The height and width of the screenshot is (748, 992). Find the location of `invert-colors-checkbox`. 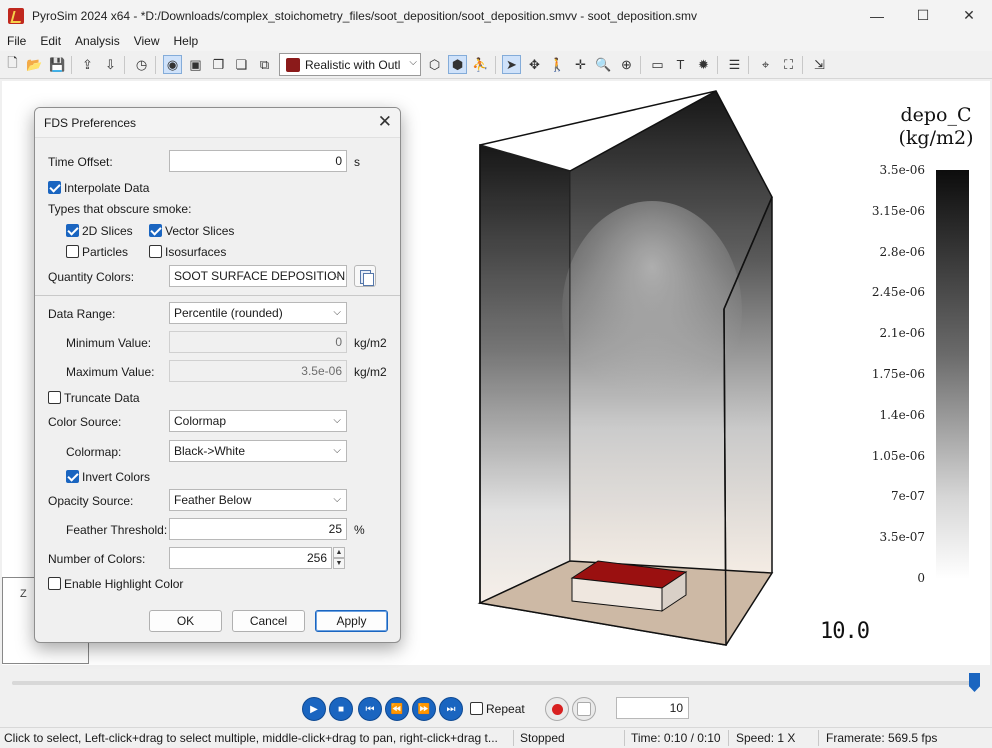

invert-colors-checkbox is located at coordinates (72, 476).